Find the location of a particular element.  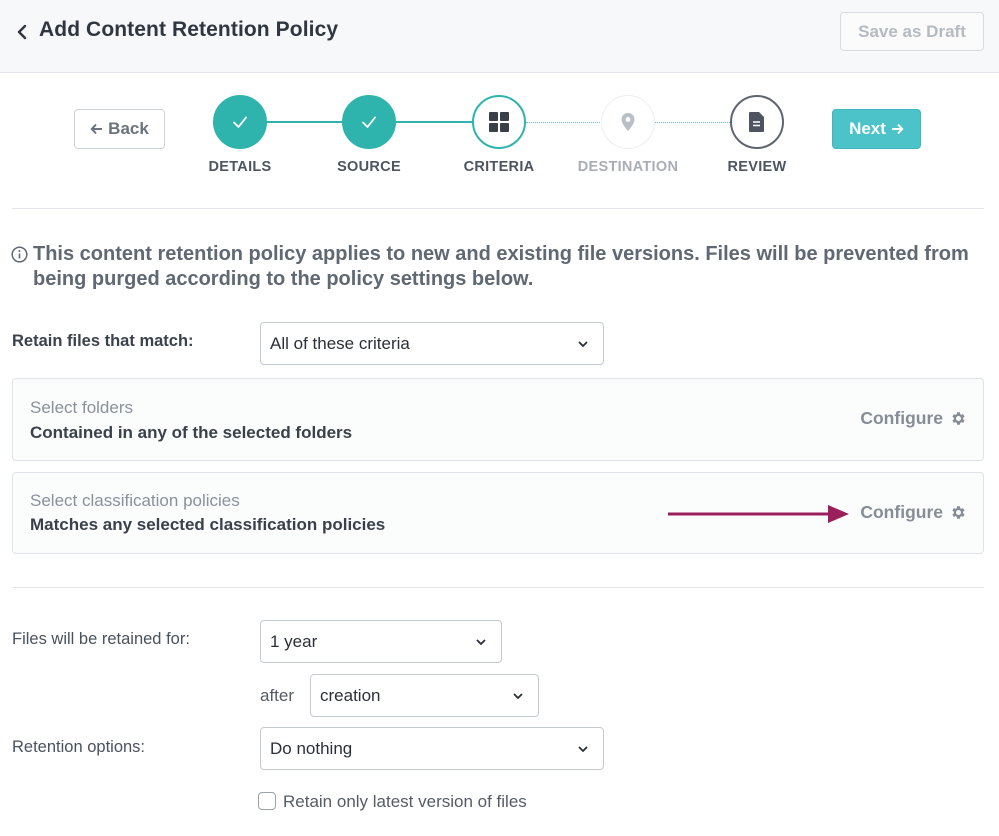

latest-version-checkbox is located at coordinates (267, 801).